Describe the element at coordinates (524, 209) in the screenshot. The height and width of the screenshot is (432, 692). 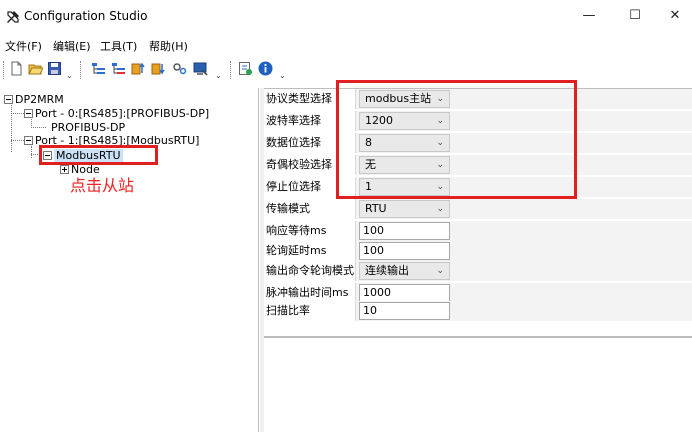
I see `property-value: RTU ⌄` at that location.